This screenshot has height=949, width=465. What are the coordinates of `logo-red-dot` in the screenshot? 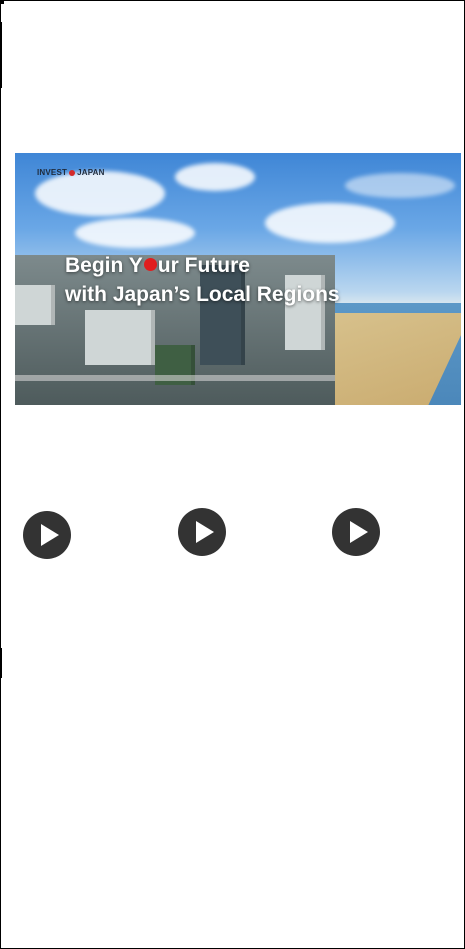 It's located at (72, 172).